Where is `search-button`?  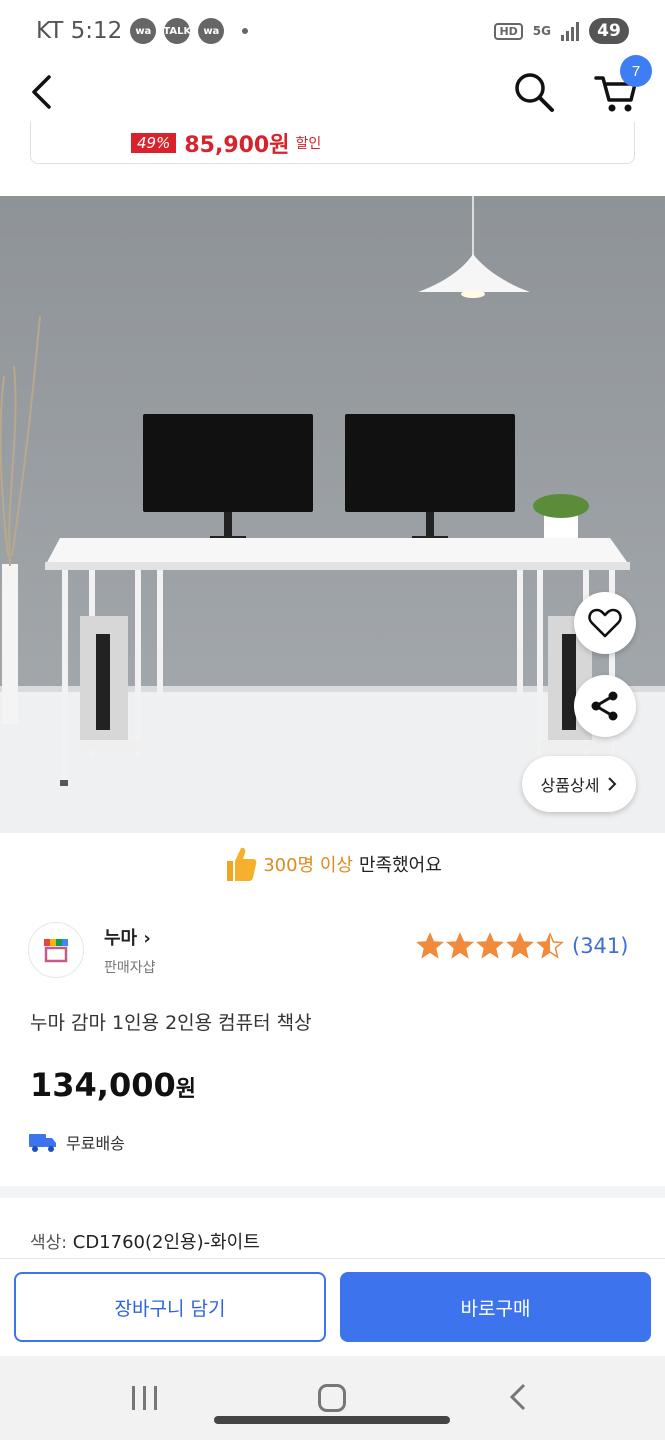 search-button is located at coordinates (534, 92).